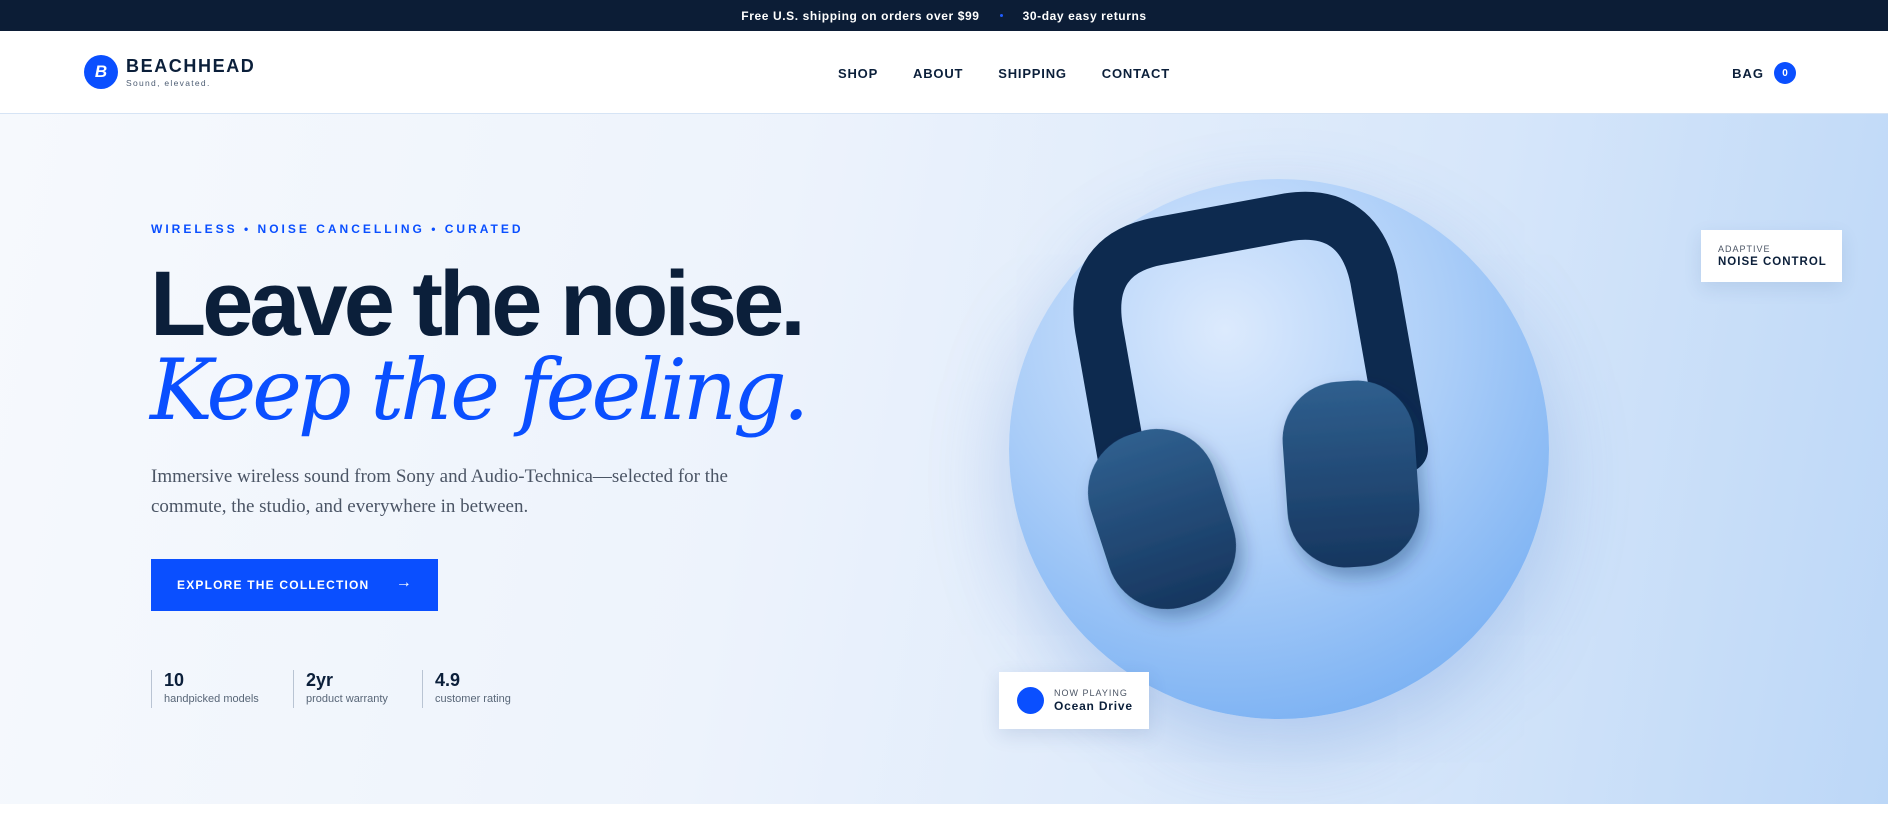  I want to click on hero-headline-accent: Keep the feeling., so click(479, 390).